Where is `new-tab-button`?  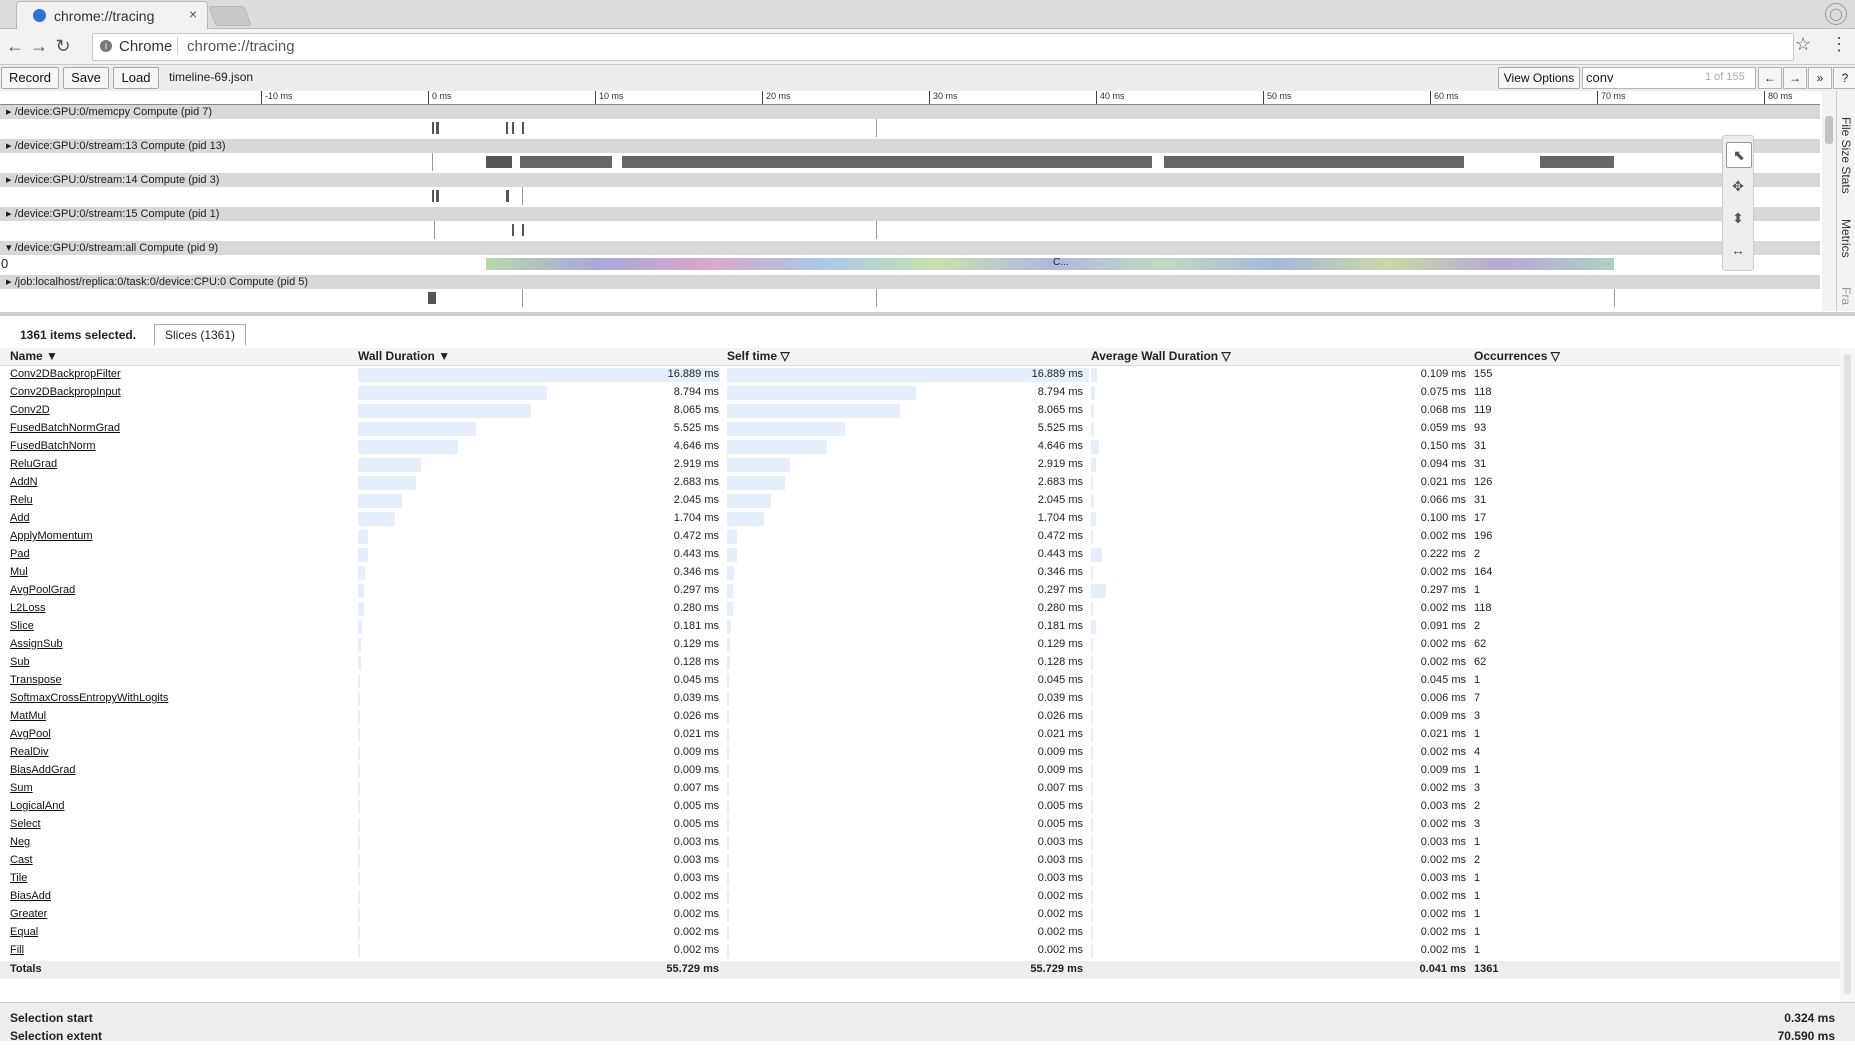
new-tab-button is located at coordinates (230, 16).